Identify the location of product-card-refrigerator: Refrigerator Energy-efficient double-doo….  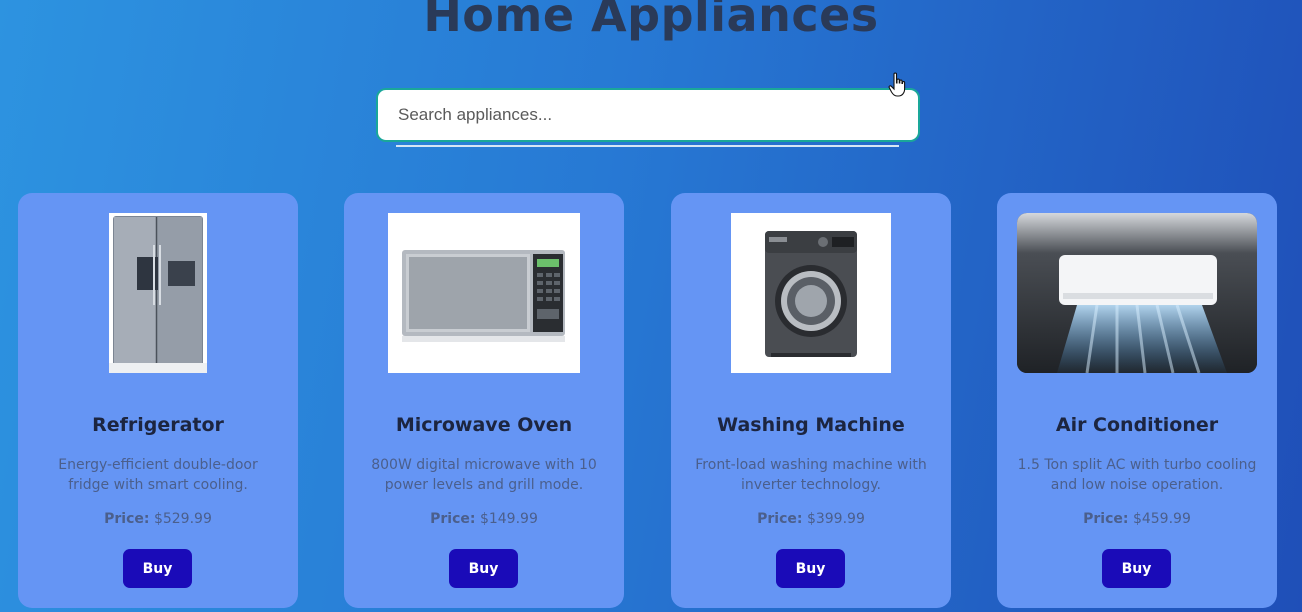
(158, 400).